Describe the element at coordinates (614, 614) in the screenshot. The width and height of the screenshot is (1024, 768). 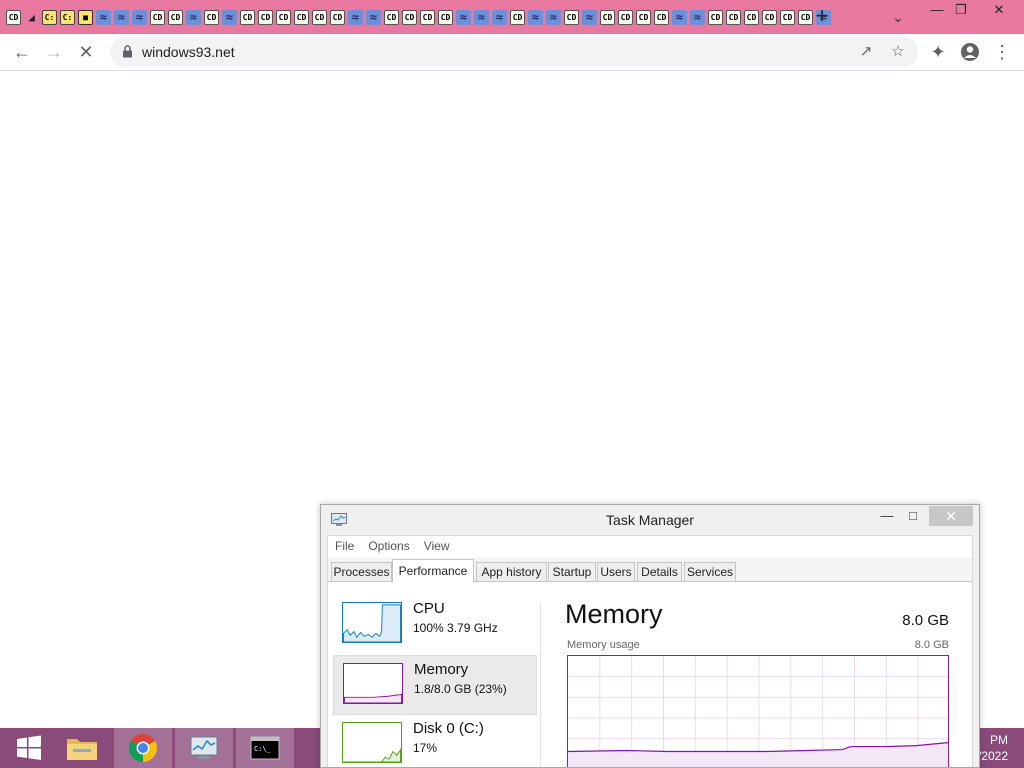
I see `memory-heading: Memory` at that location.